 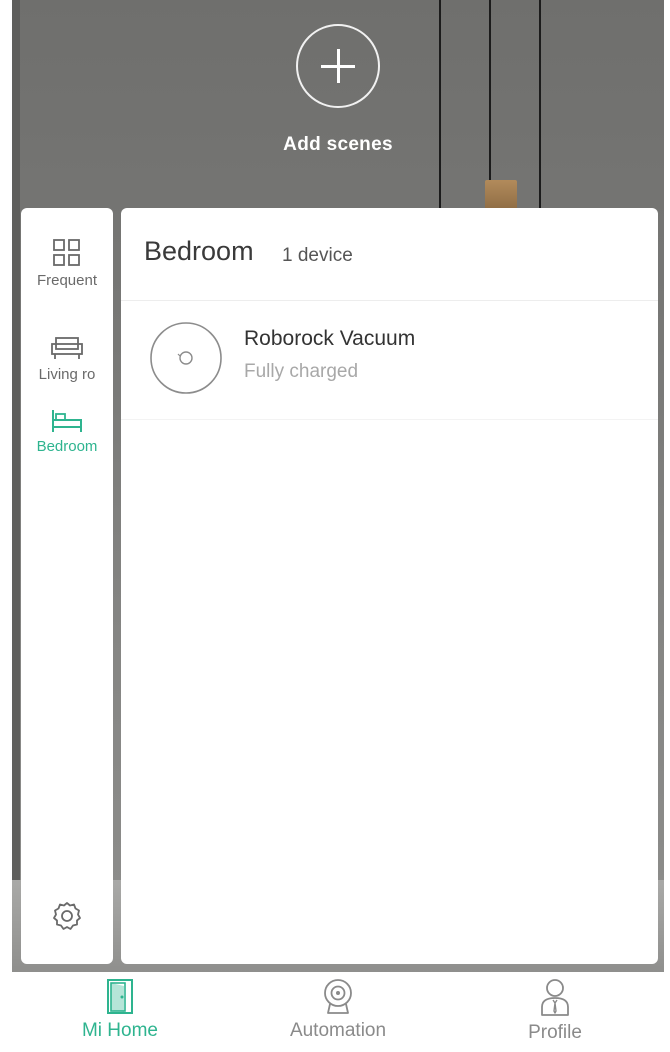 I want to click on device-name: Roborock Vacuum, so click(x=330, y=338).